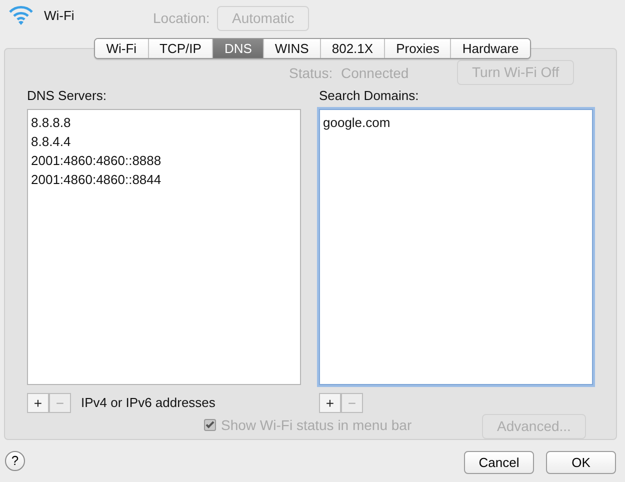  I want to click on tab: Hardware, so click(490, 48).